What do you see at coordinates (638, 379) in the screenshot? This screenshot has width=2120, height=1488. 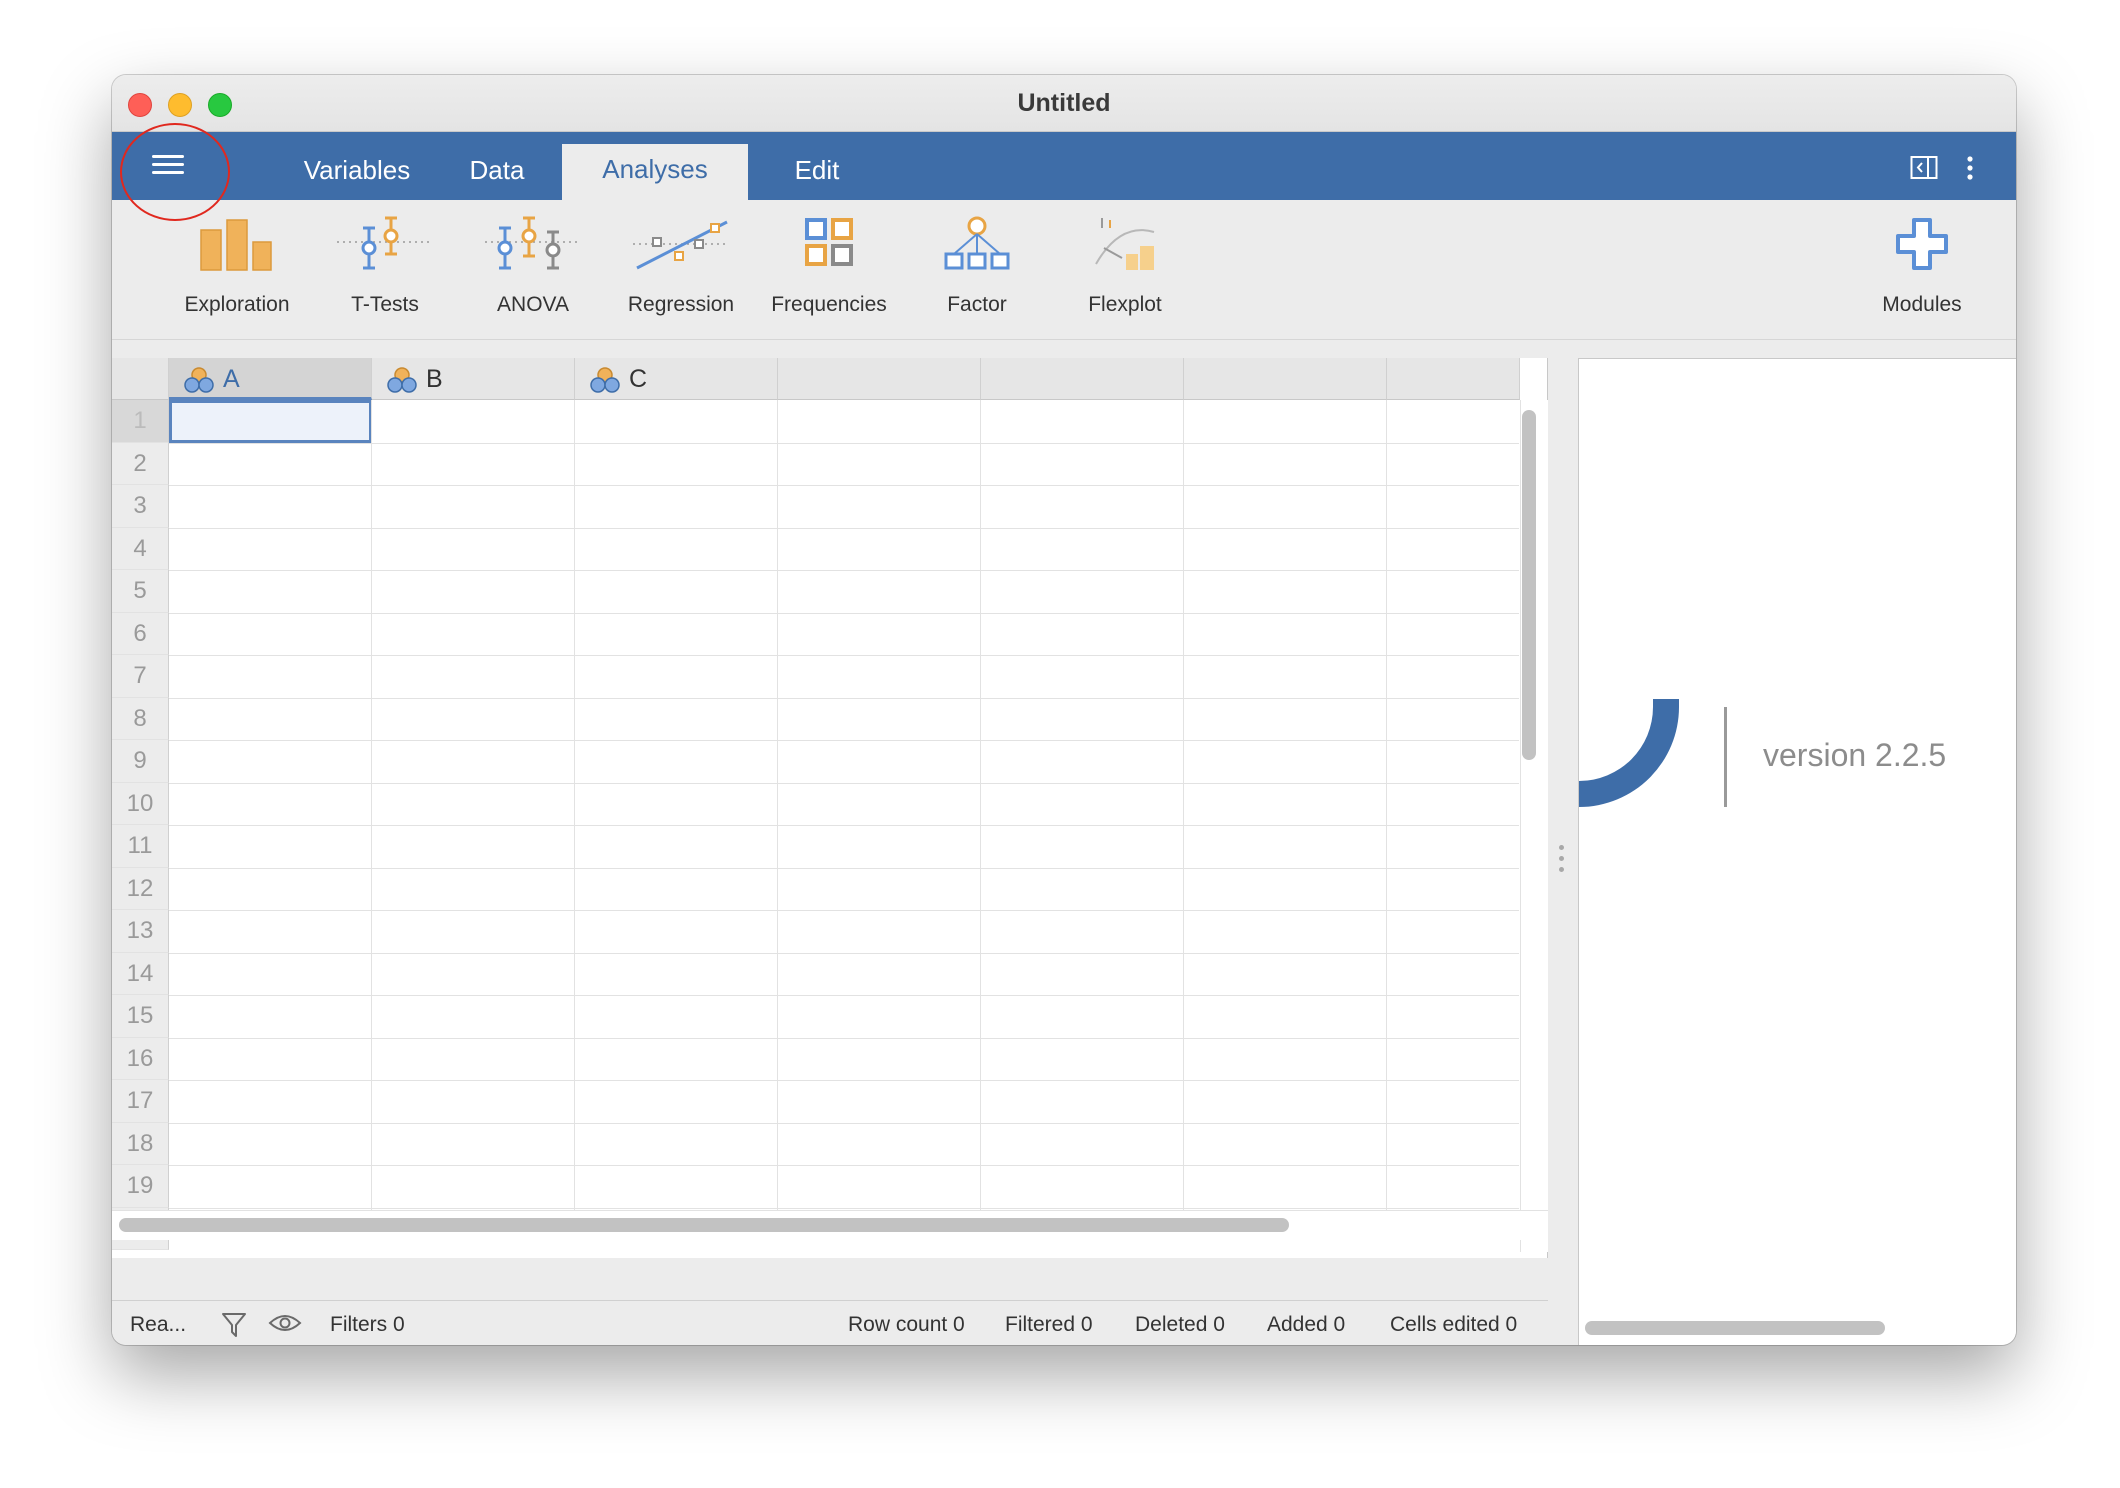 I see `column-header-label: C` at bounding box center [638, 379].